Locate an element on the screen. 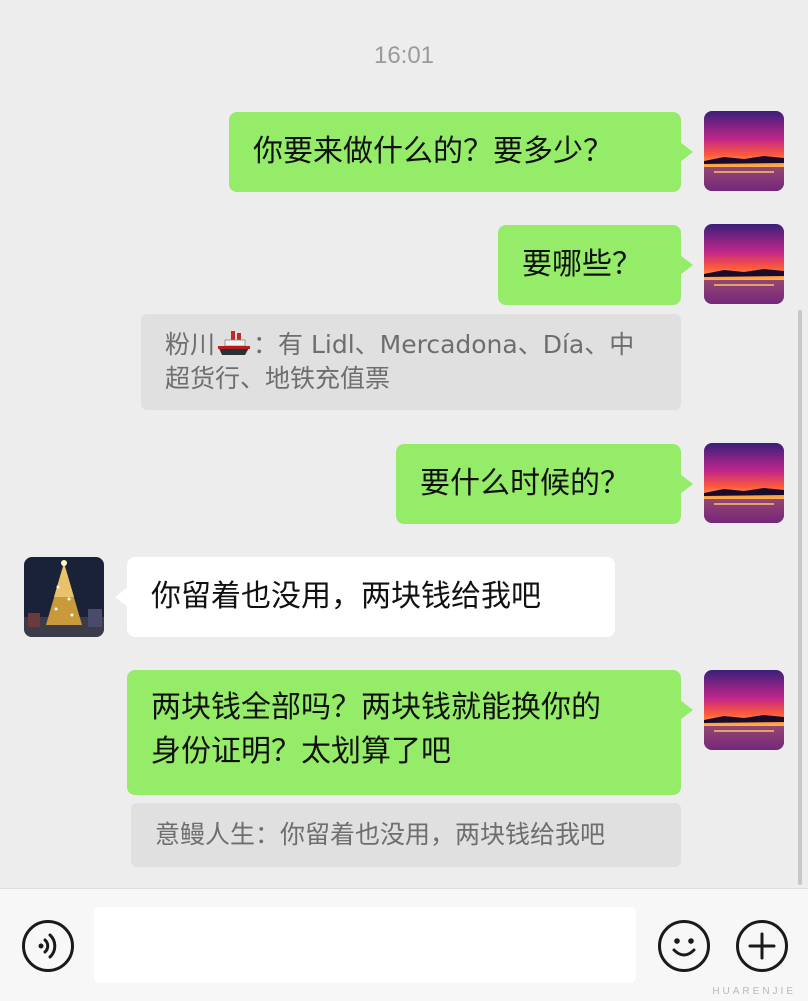 The image size is (808, 1001). message-text: 你留着也没用，两块钱给我吧 is located at coordinates (346, 596).